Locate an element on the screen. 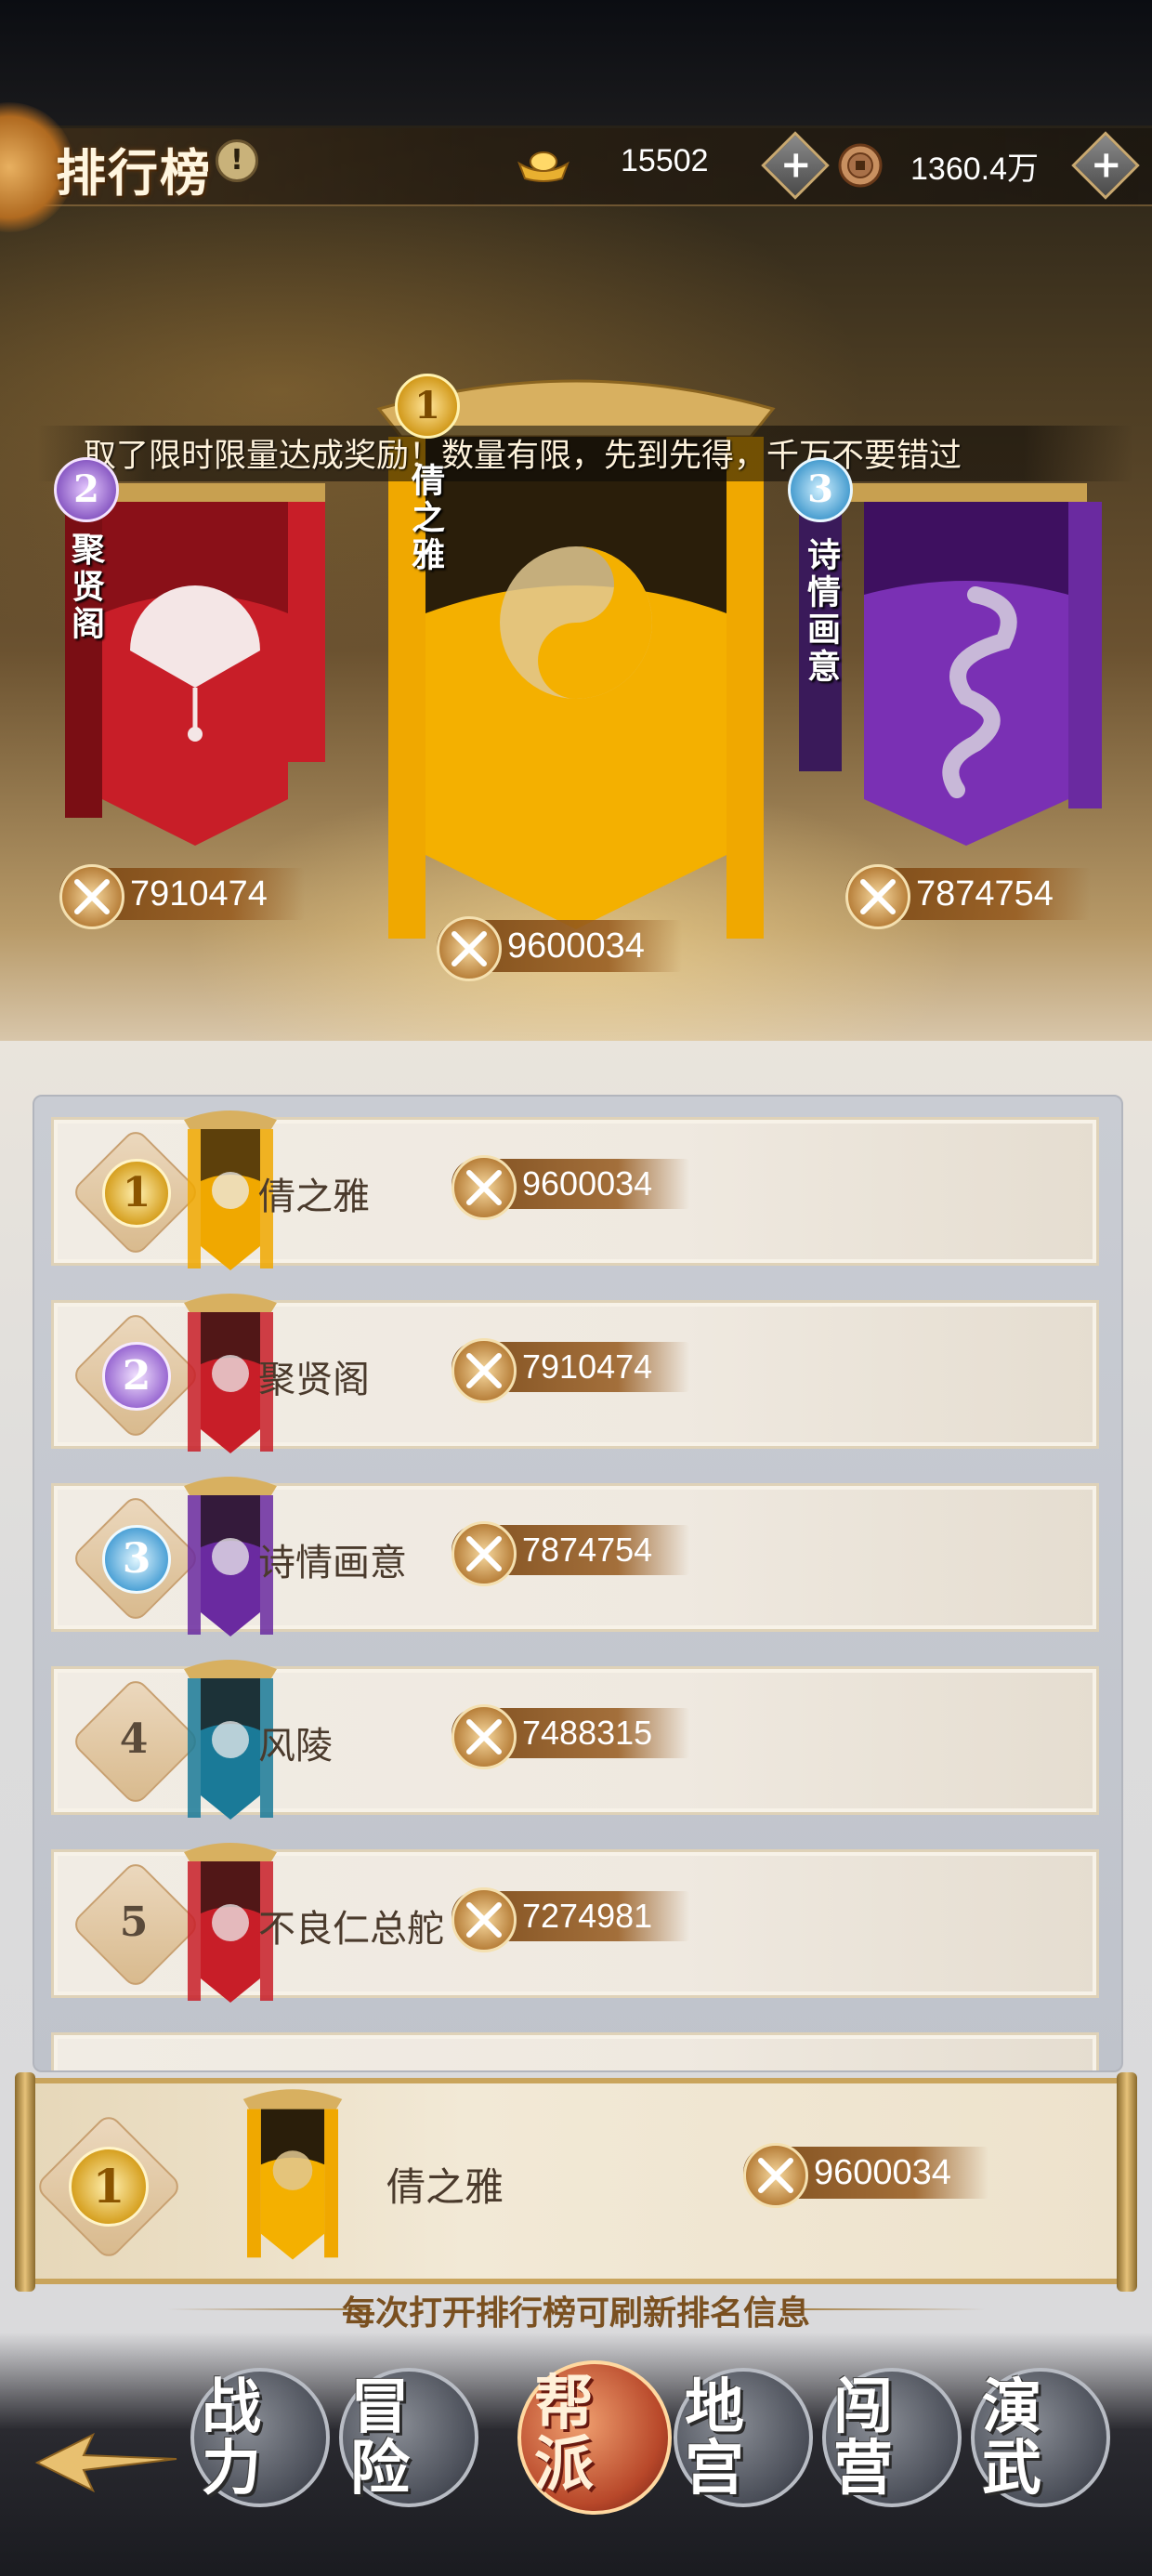 The height and width of the screenshot is (2576, 1152). rank-medal-2: 2 is located at coordinates (86, 489).